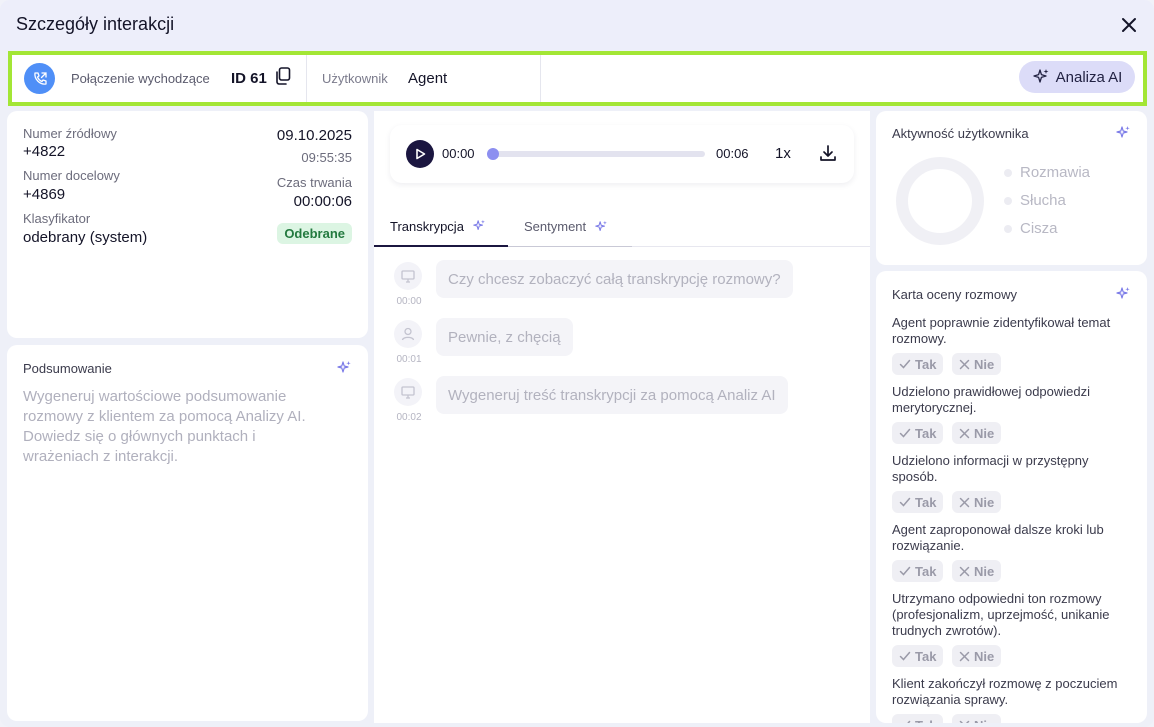 The image size is (1154, 727). I want to click on current-time: 00:00, so click(458, 153).